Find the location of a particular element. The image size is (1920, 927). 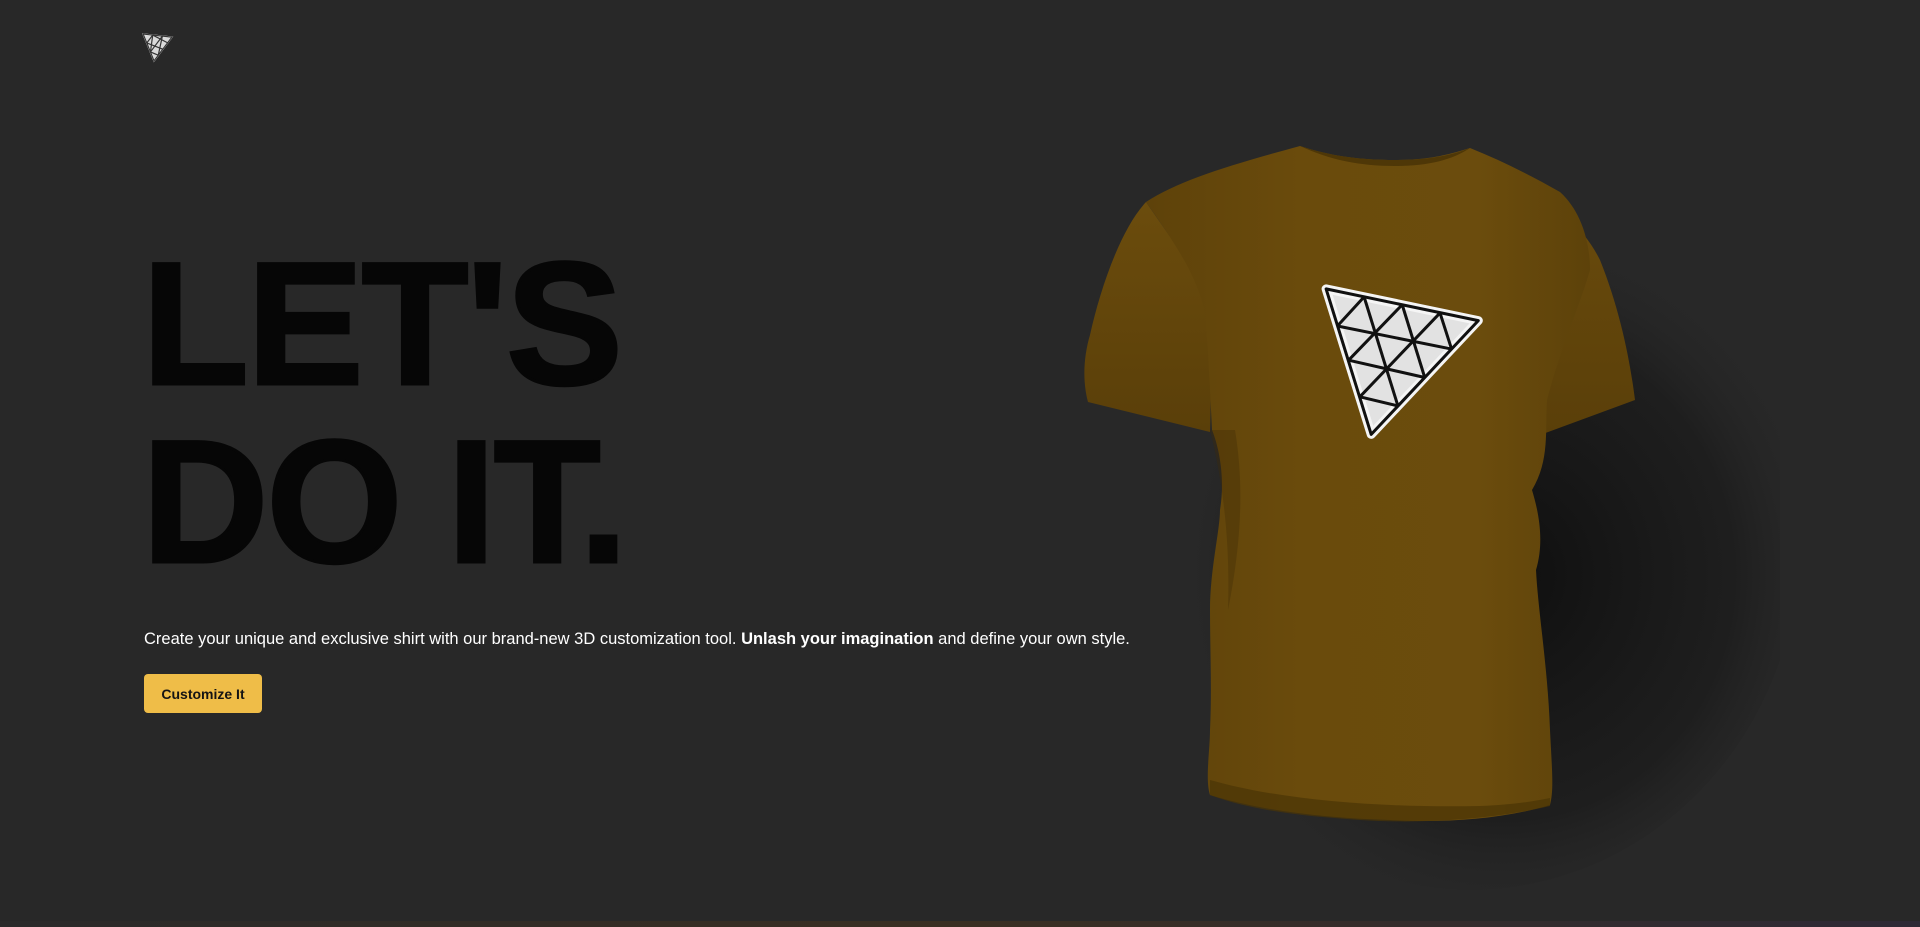

hero-headline: LET'S DO IT. is located at coordinates (385, 413).